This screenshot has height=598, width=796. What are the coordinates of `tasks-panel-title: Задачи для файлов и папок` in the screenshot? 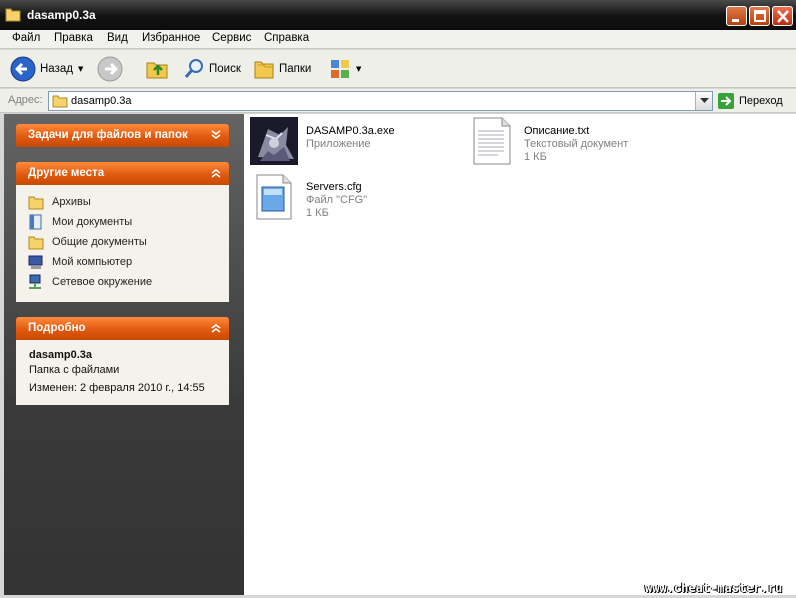 It's located at (108, 135).